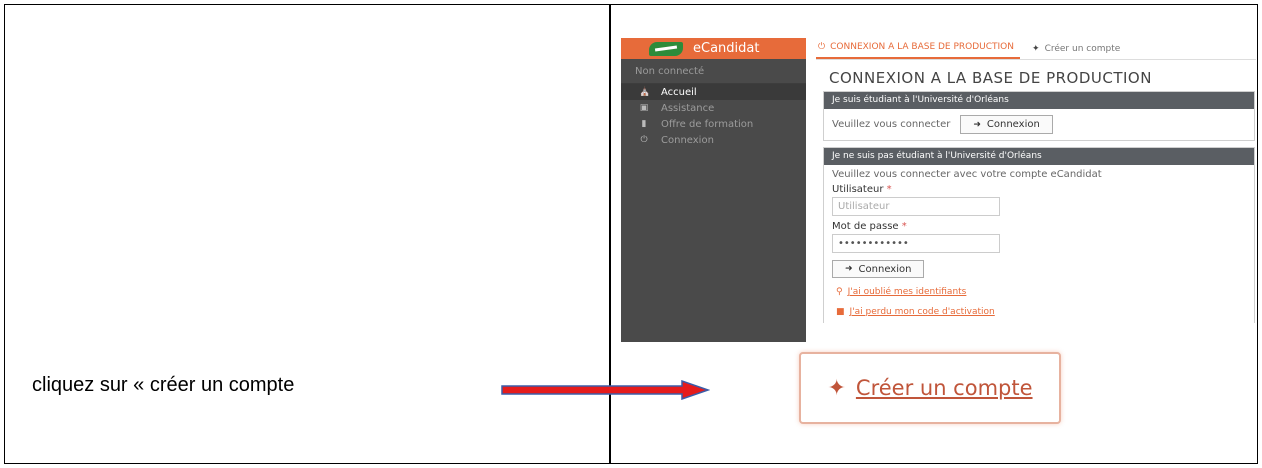 This screenshot has width=1262, height=468. I want to click on lock-icon: ■, so click(840, 312).